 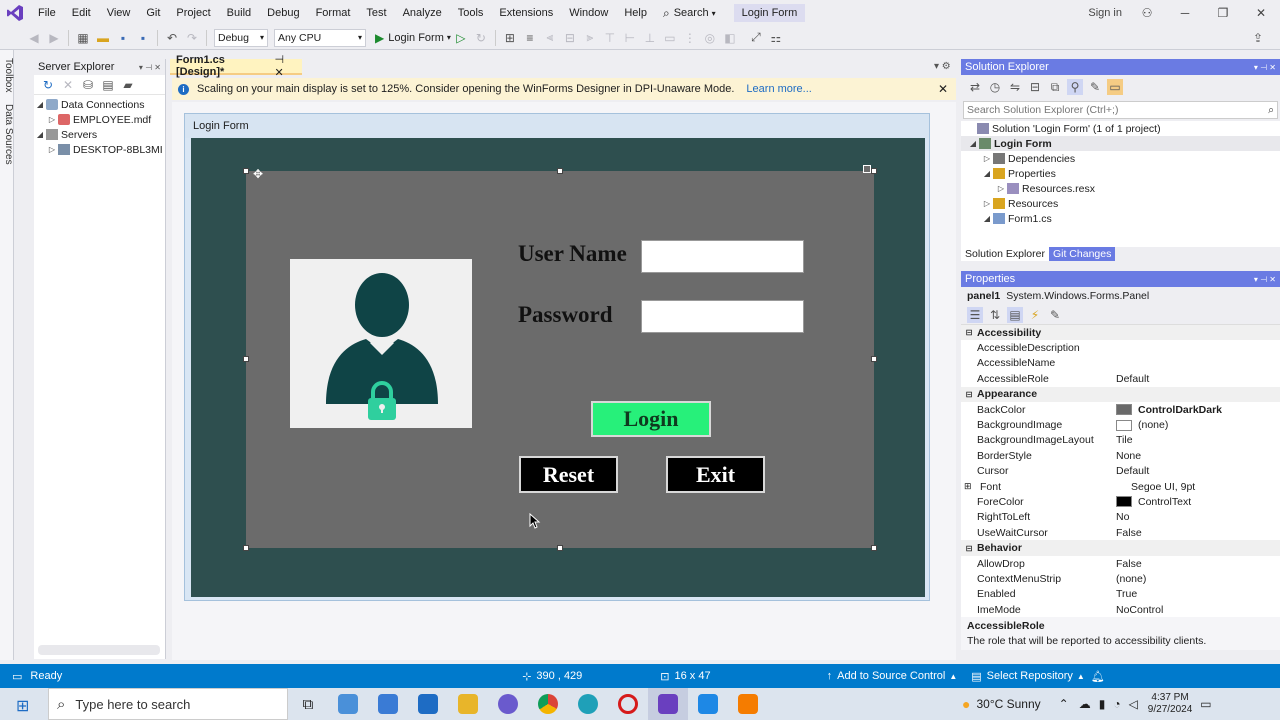 What do you see at coordinates (1198, 517) in the screenshot?
I see `property-value: No` at bounding box center [1198, 517].